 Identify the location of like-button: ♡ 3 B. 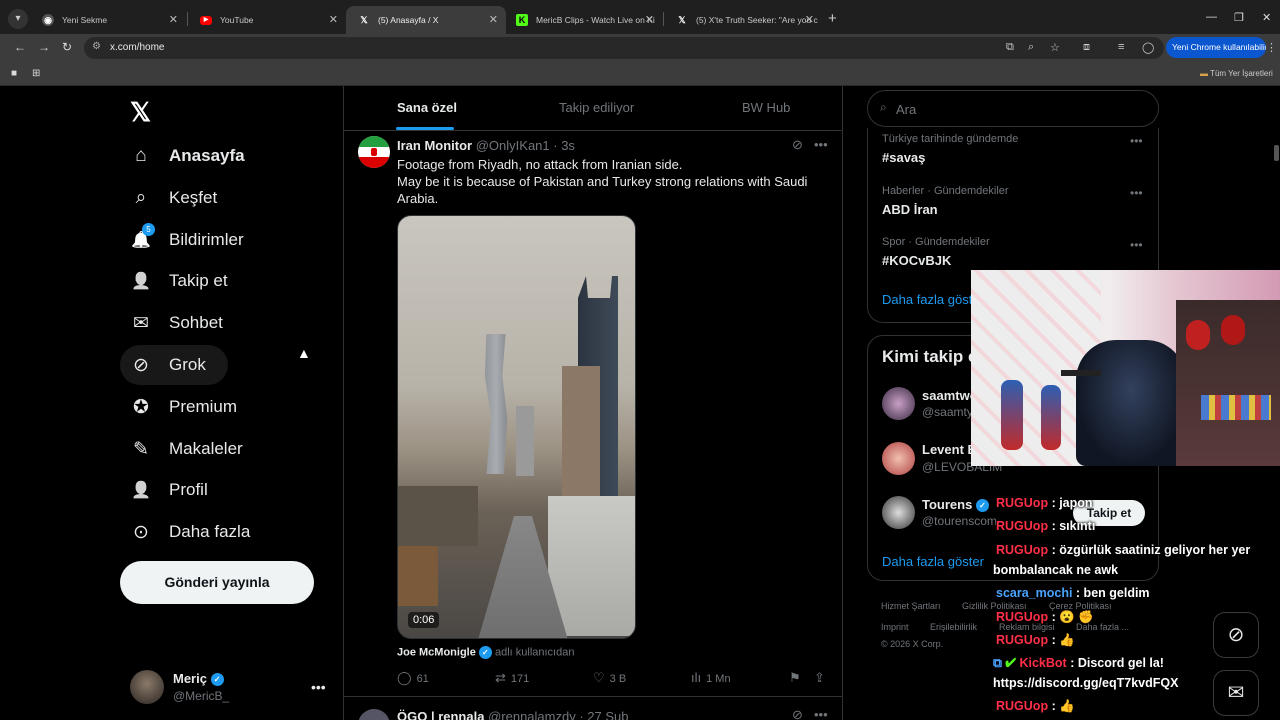
(609, 678).